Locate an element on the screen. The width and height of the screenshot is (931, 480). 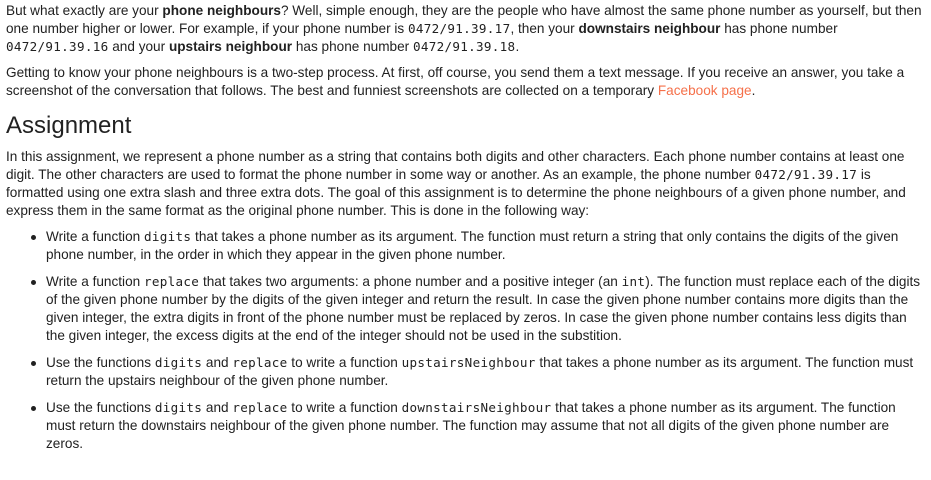
function-name-downstairs-neighbour: downstairsNeighbour is located at coordinates (476, 407).